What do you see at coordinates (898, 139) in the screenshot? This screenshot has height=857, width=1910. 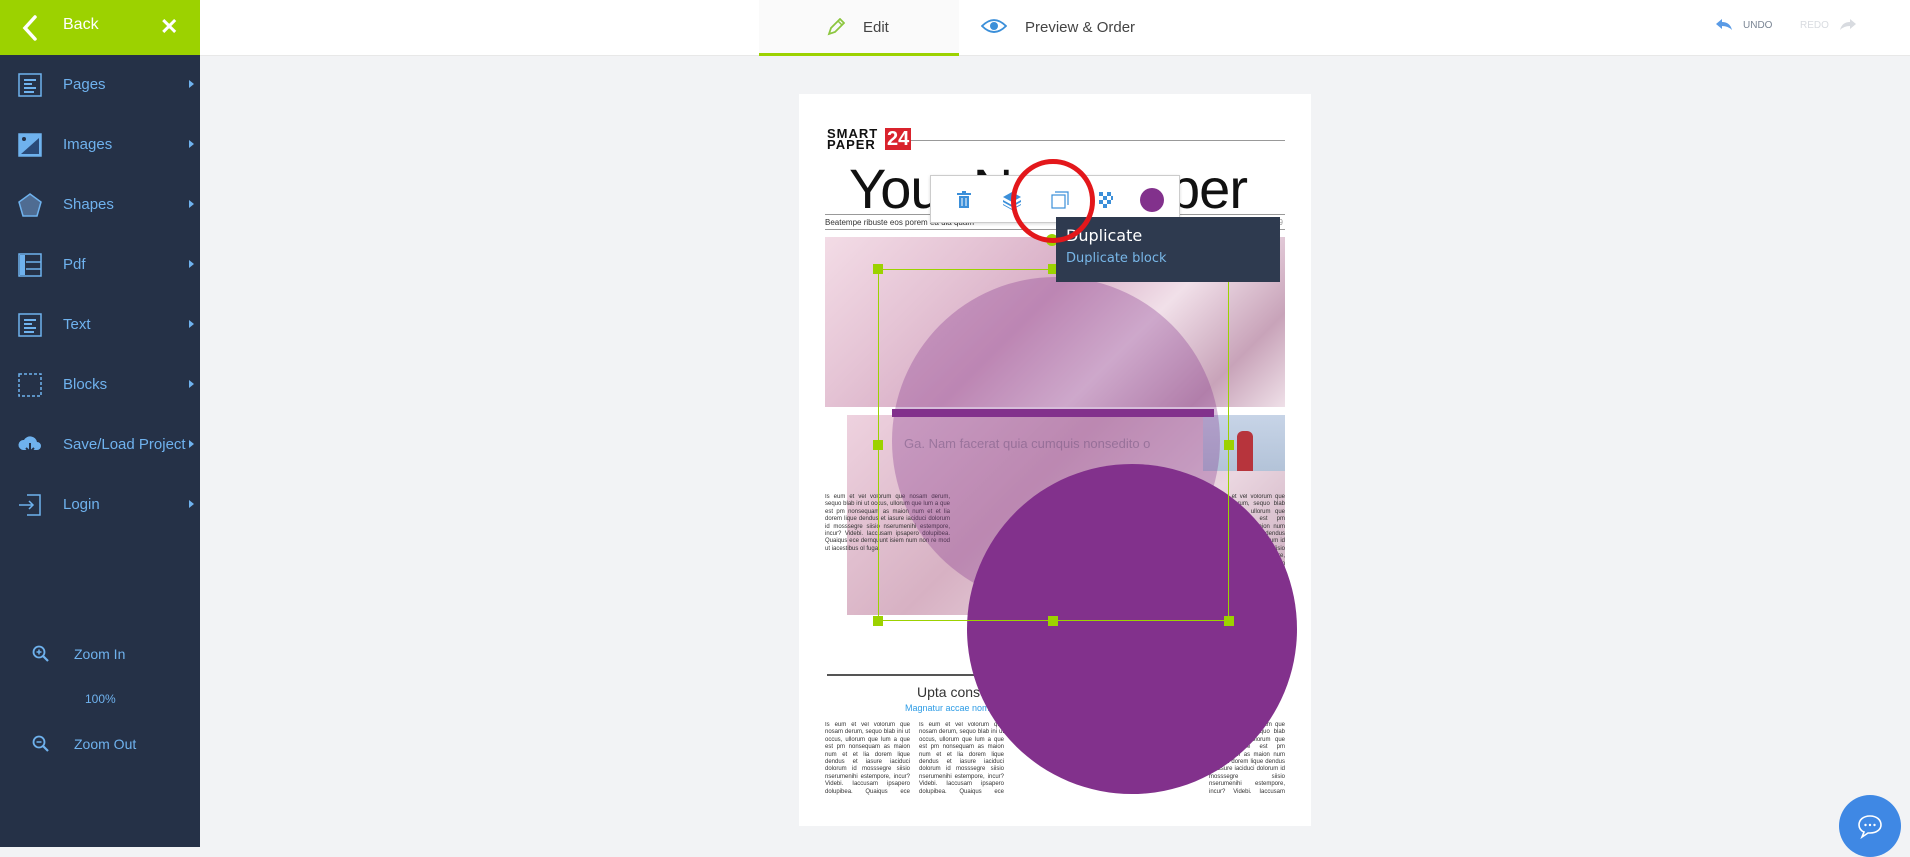 I see `logo-number: 24` at bounding box center [898, 139].